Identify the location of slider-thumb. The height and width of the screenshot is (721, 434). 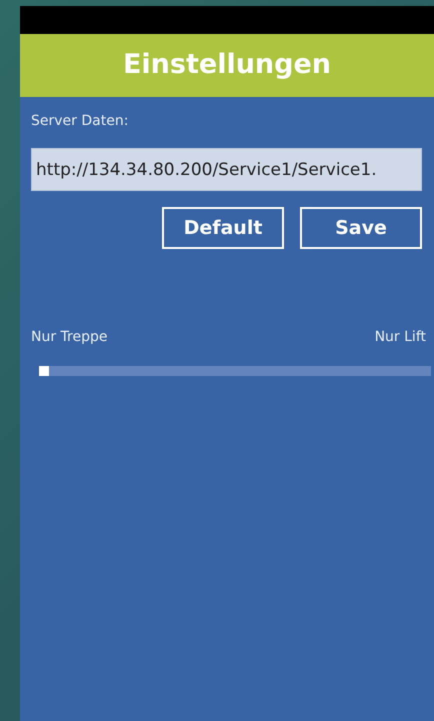
(44, 371).